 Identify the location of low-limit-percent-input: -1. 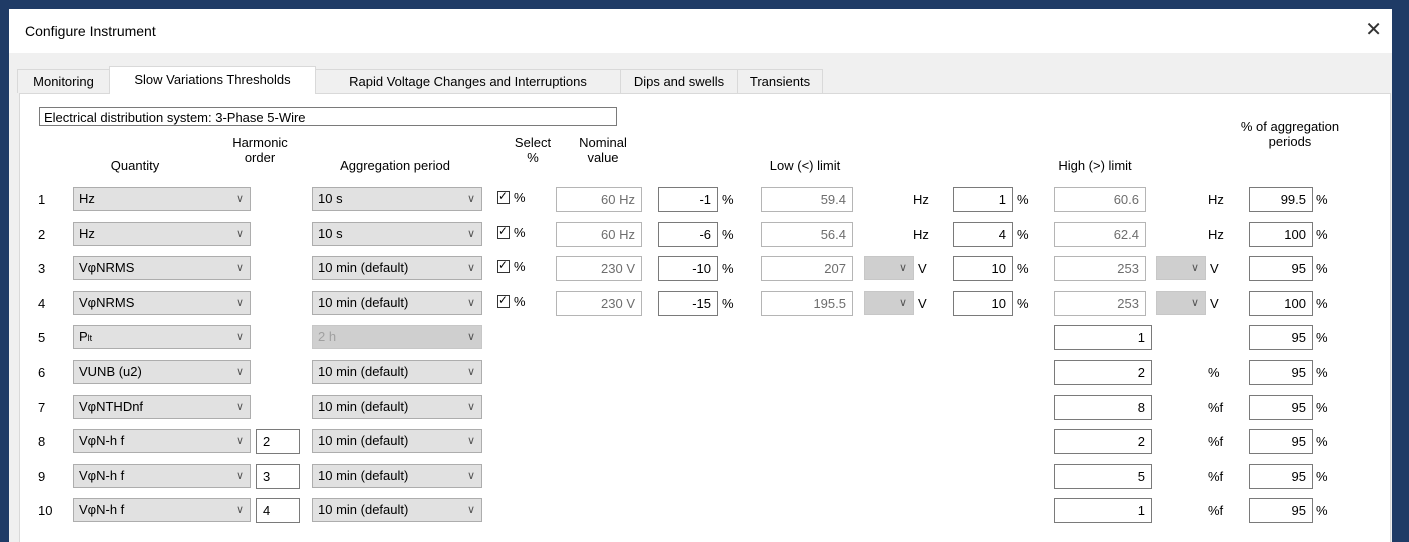
(688, 199).